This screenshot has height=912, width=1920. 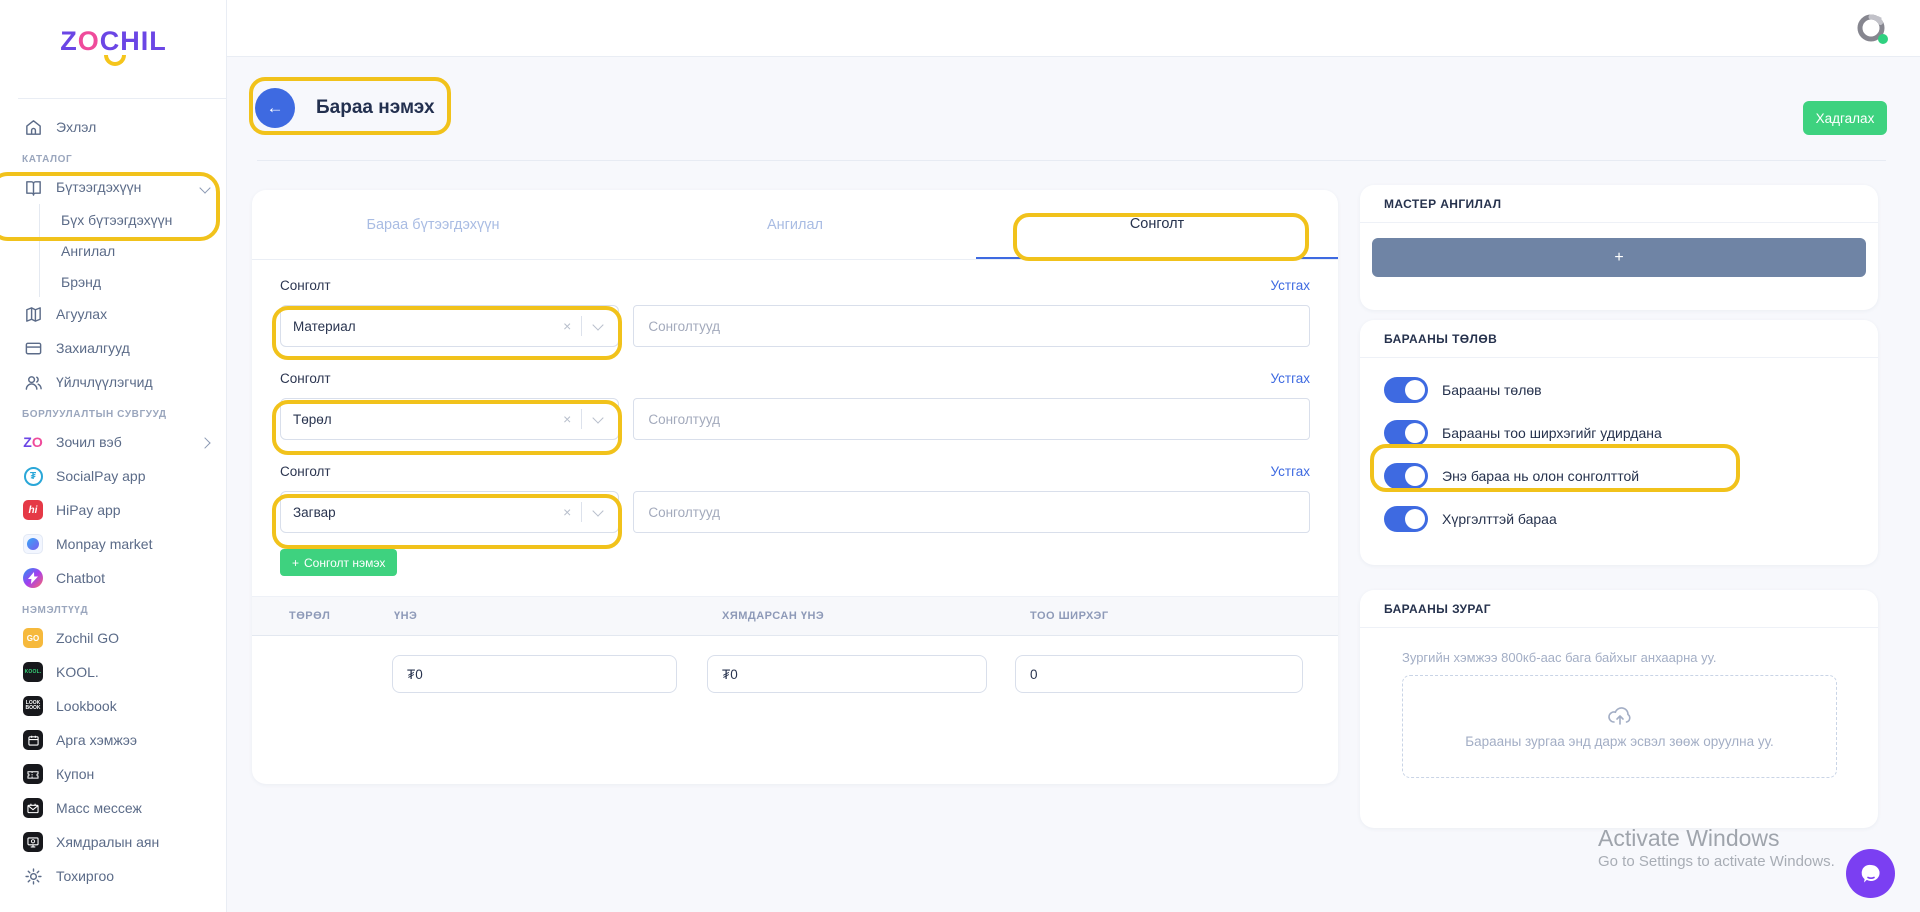 What do you see at coordinates (133, 281) in the screenshot?
I see `sidebar-subitem: Брэнд` at bounding box center [133, 281].